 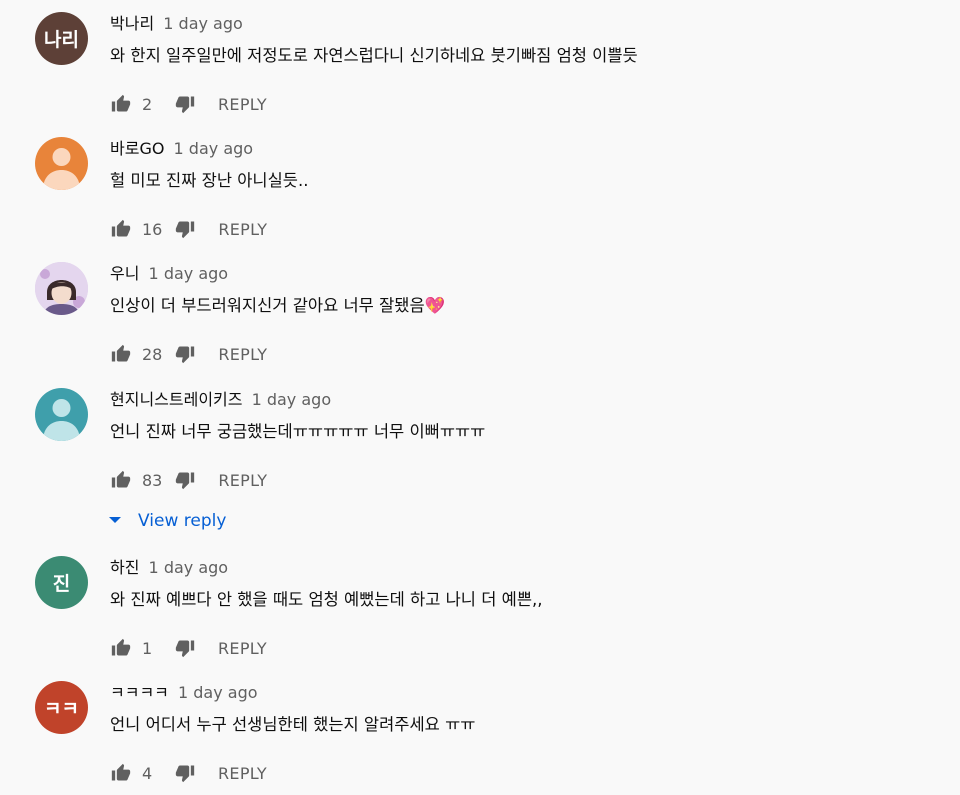 I want to click on comment-header: ㅋㅋㅋㅋ 1 day ago, so click(x=184, y=693).